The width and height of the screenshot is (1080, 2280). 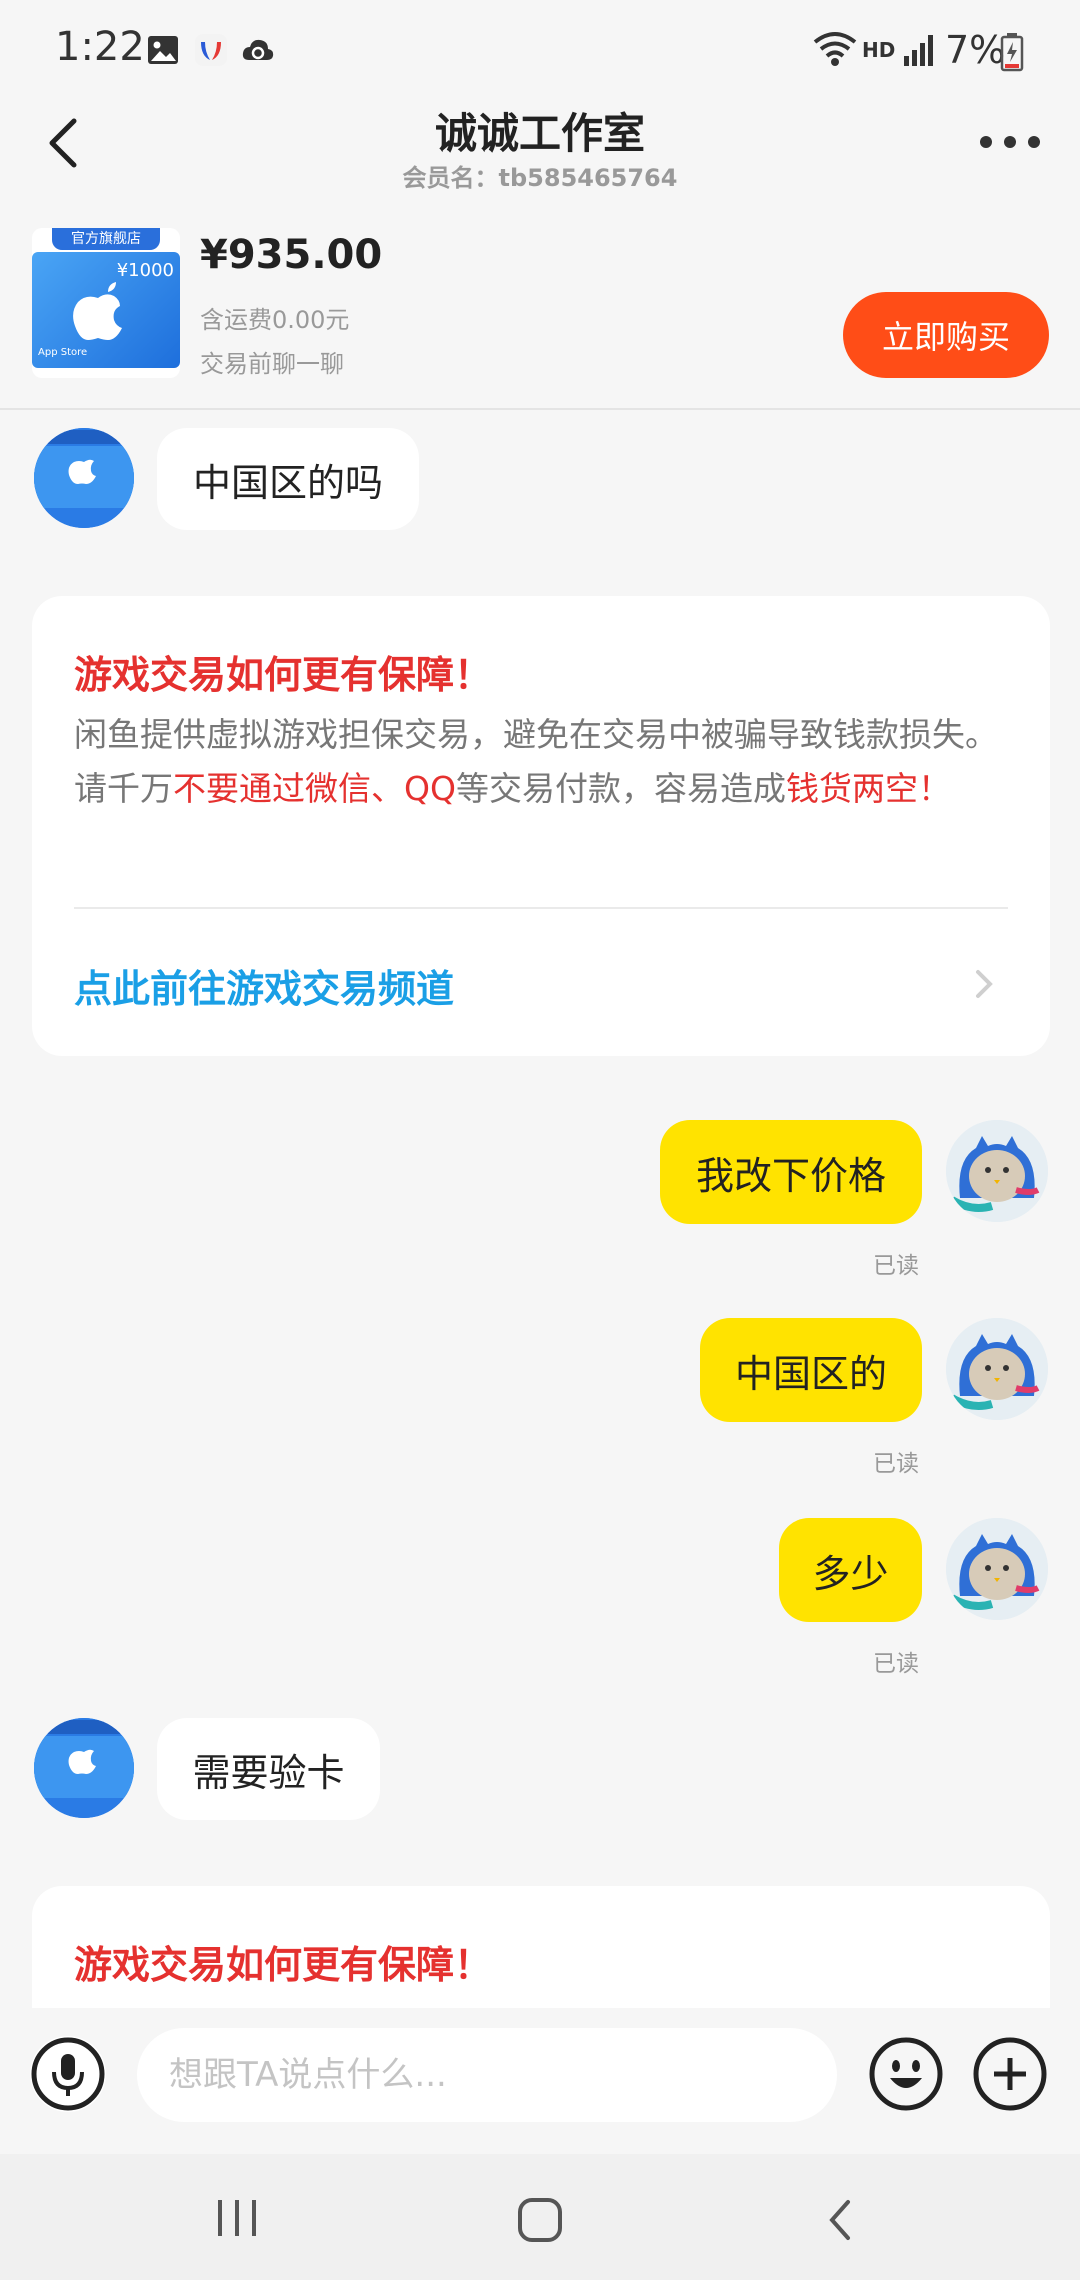 I want to click on voice-button, so click(x=68, y=2074).